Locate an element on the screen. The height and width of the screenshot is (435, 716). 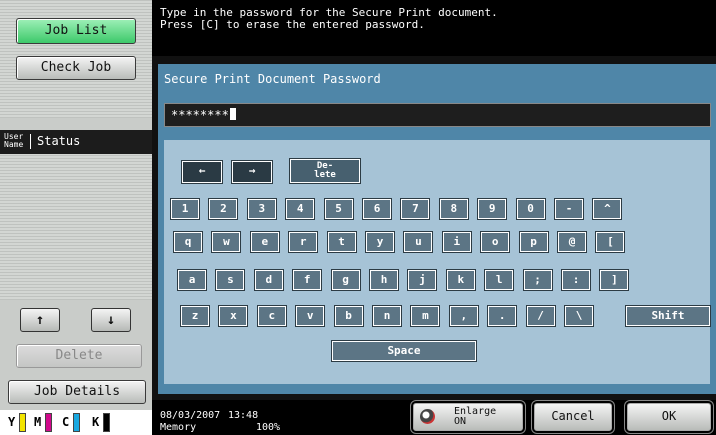
shift-key: Shift is located at coordinates (668, 316).